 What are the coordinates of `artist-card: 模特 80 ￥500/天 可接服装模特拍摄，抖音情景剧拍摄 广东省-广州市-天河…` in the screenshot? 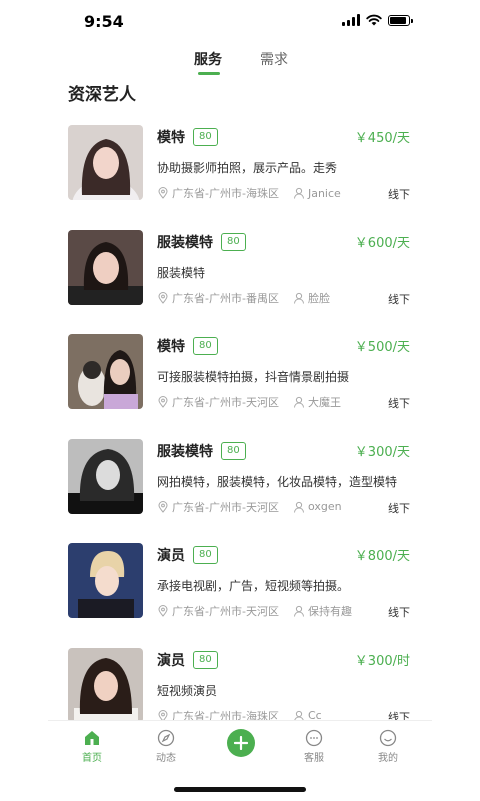 It's located at (241, 386).